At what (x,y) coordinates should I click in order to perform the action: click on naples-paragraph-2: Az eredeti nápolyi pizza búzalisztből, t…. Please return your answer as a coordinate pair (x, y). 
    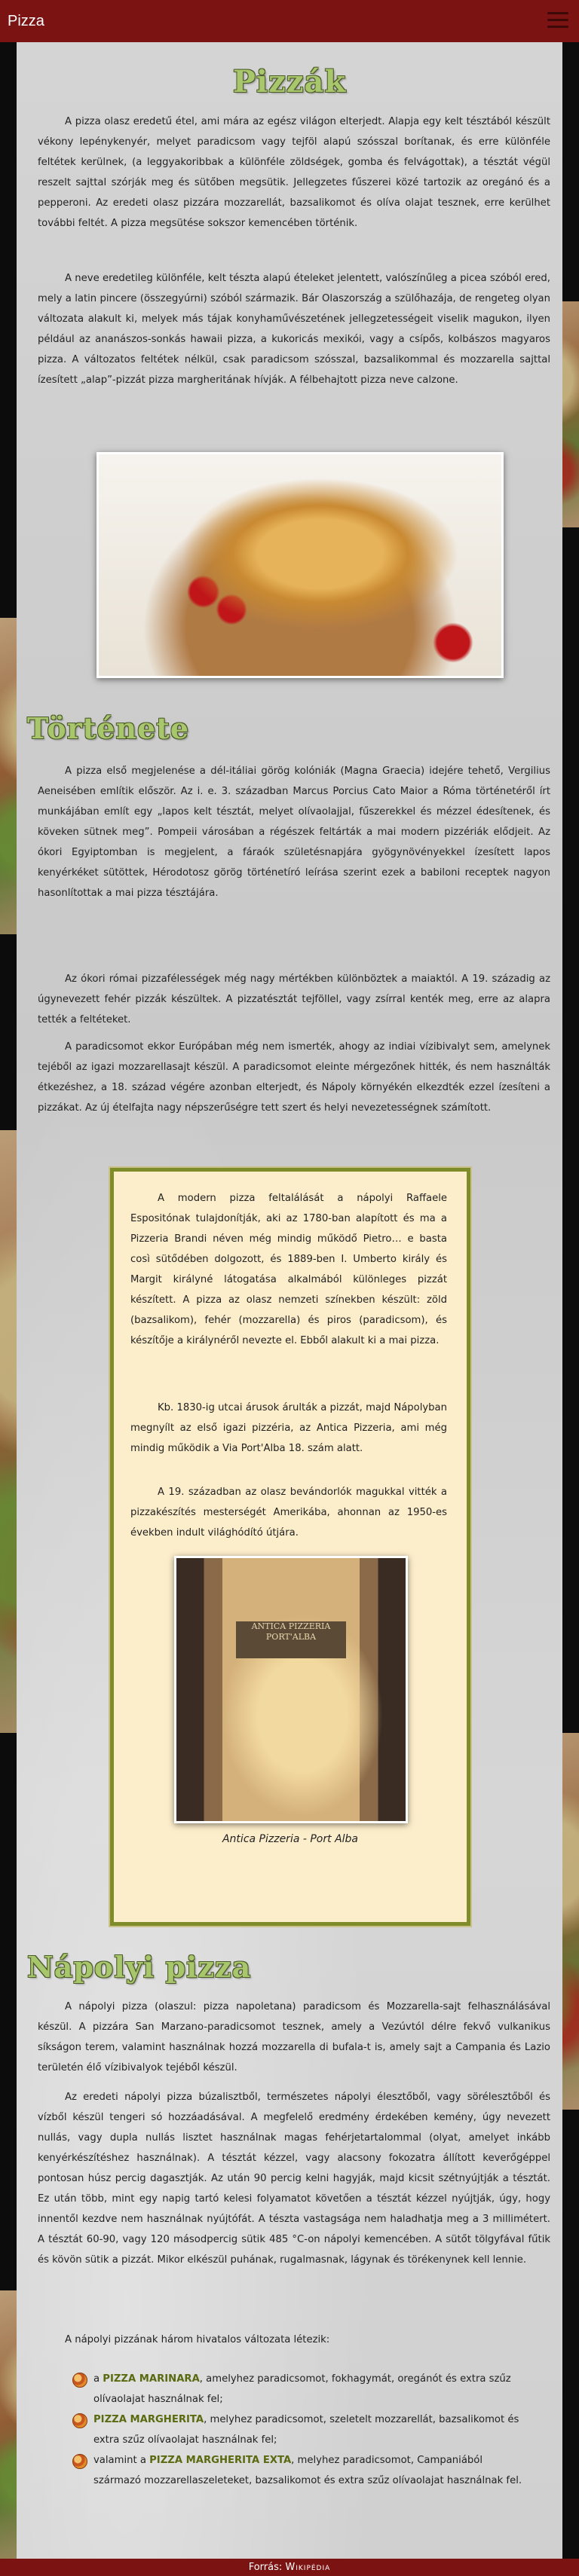
    Looking at the image, I should click on (294, 2179).